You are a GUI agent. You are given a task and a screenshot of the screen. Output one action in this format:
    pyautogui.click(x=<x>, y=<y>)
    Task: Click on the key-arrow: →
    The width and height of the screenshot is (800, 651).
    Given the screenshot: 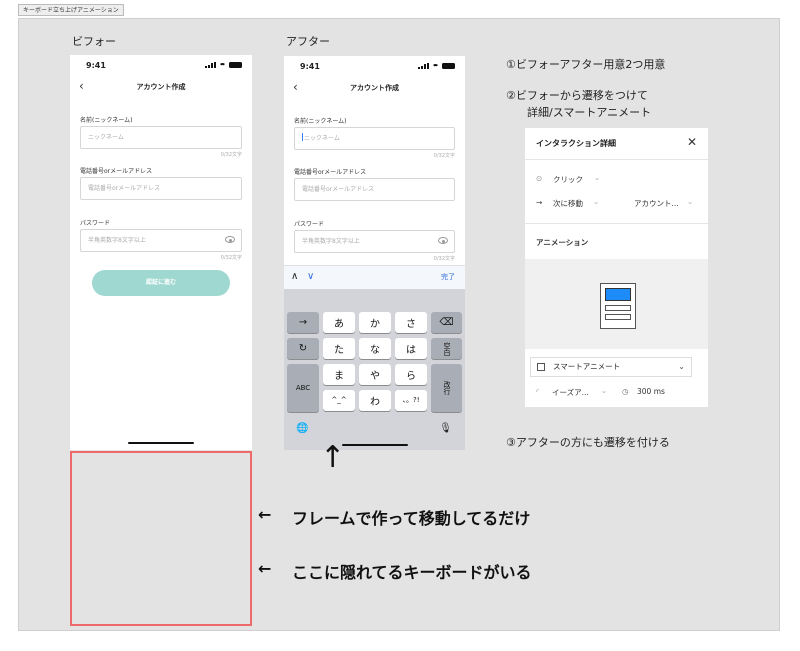 What is the action you would take?
    pyautogui.click(x=303, y=322)
    